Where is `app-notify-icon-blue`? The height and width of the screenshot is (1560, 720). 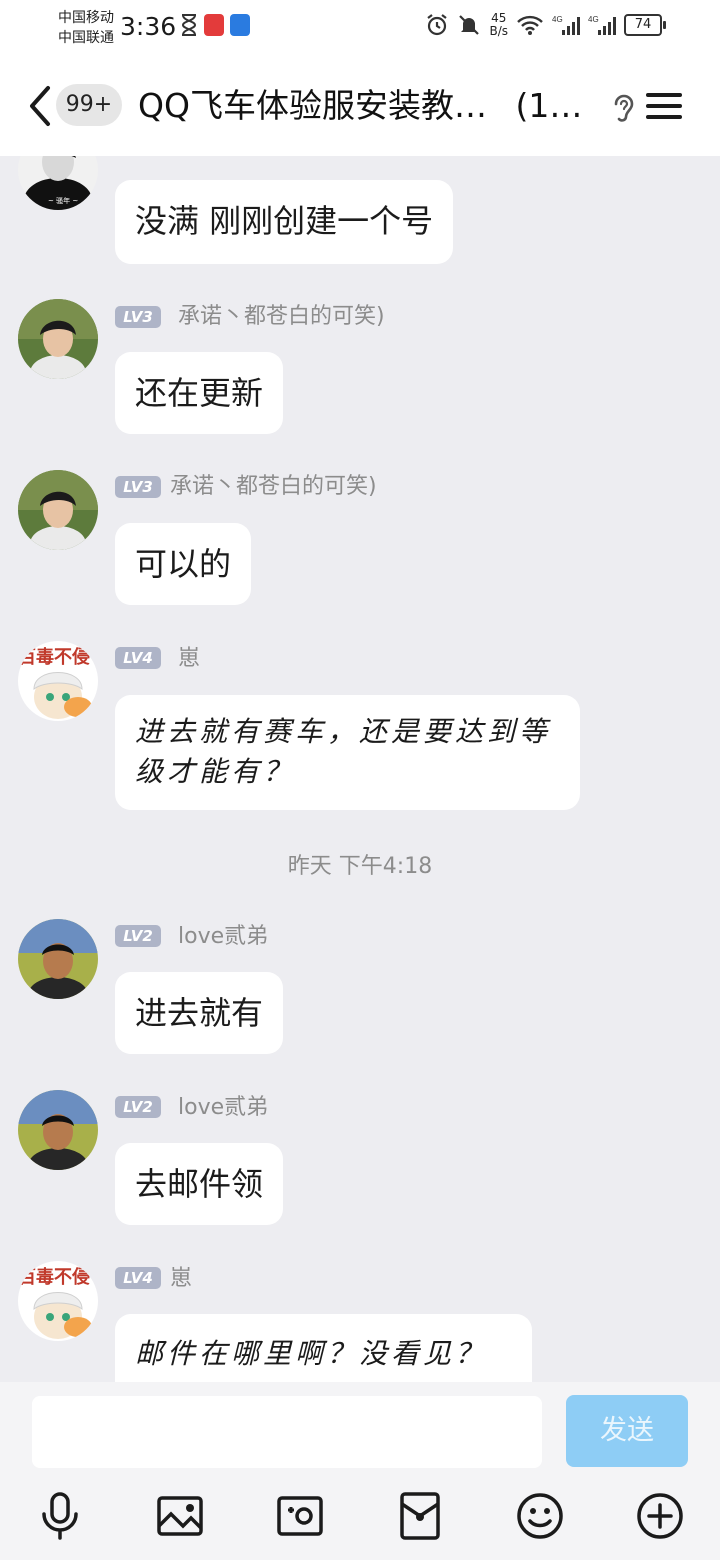 app-notify-icon-blue is located at coordinates (240, 25).